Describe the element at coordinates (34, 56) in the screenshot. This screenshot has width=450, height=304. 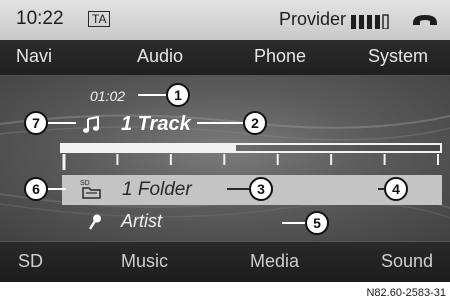
I see `menu-item-navi: Navi` at that location.